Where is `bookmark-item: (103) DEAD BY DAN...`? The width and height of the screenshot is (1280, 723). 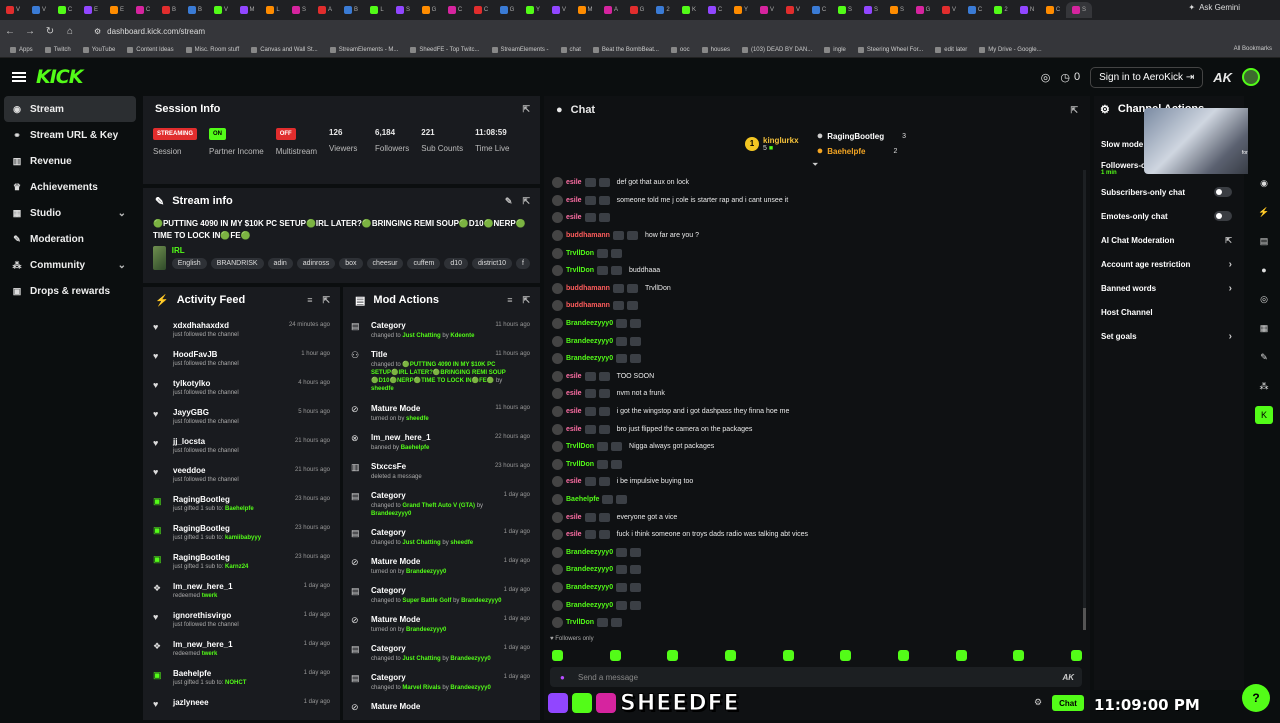
bookmark-item: (103) DEAD BY DAN... is located at coordinates (776, 49).